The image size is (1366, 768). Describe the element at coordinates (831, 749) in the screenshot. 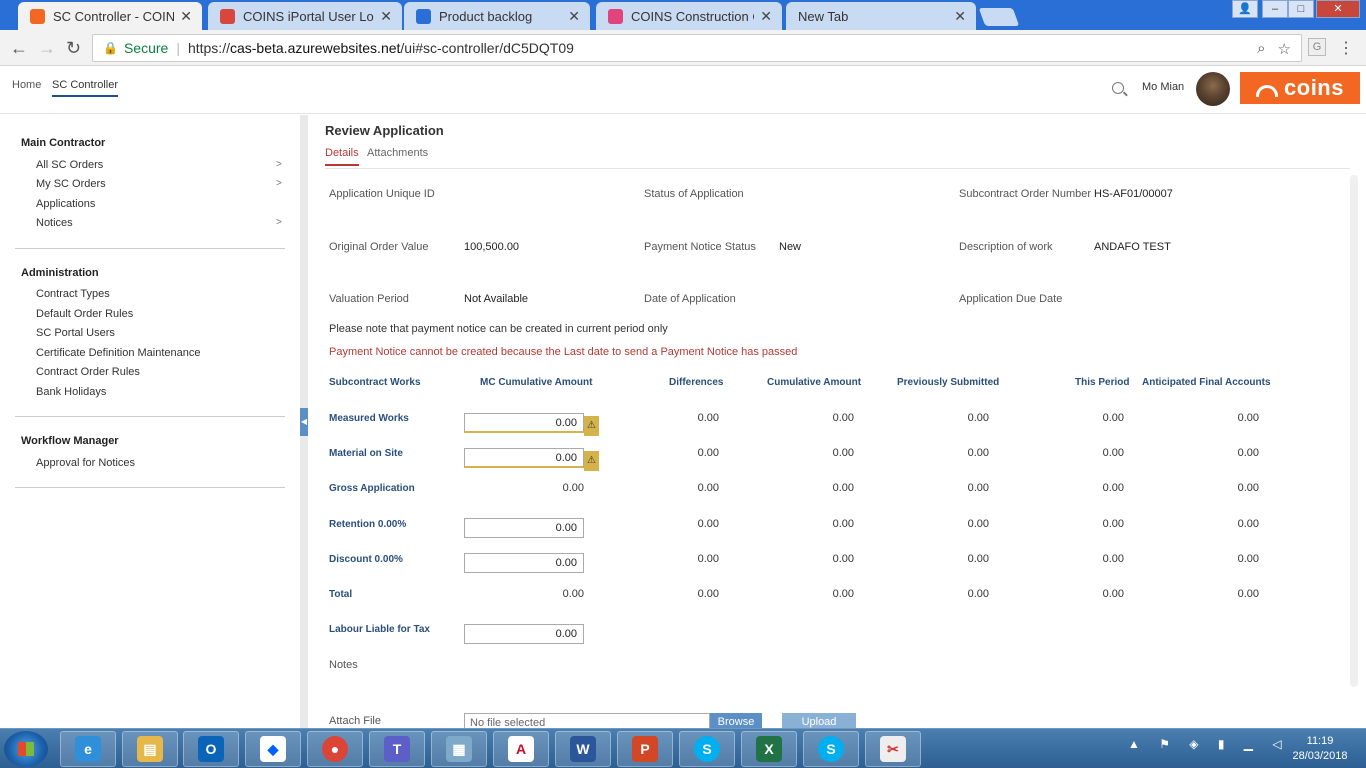

I see `taskbar-skype: S` at that location.